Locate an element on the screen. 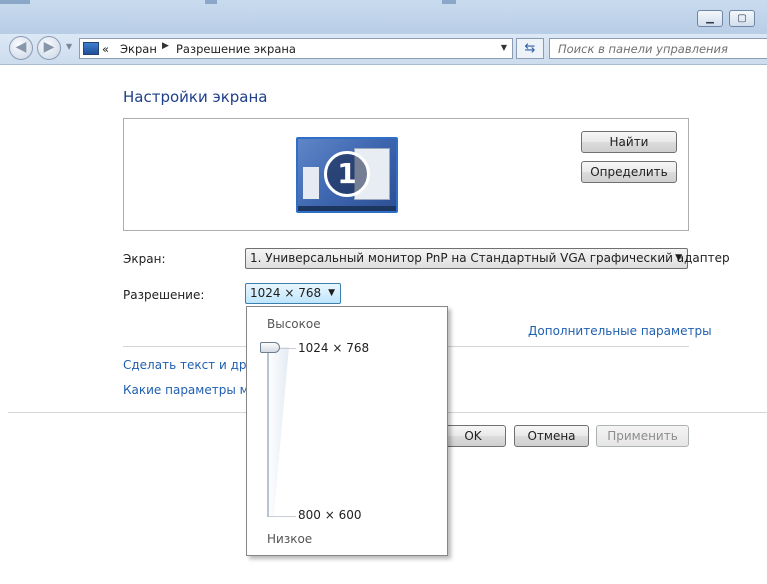 This screenshot has width=767, height=584. resolution-slider-track is located at coordinates (278, 432).